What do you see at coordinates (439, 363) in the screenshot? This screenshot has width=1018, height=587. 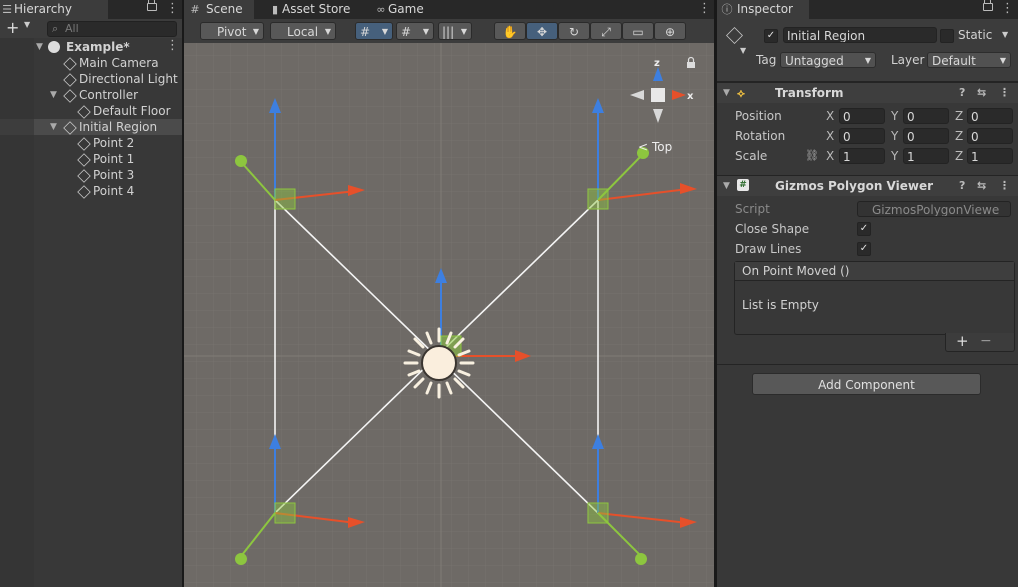 I see `directional-light-icon` at bounding box center [439, 363].